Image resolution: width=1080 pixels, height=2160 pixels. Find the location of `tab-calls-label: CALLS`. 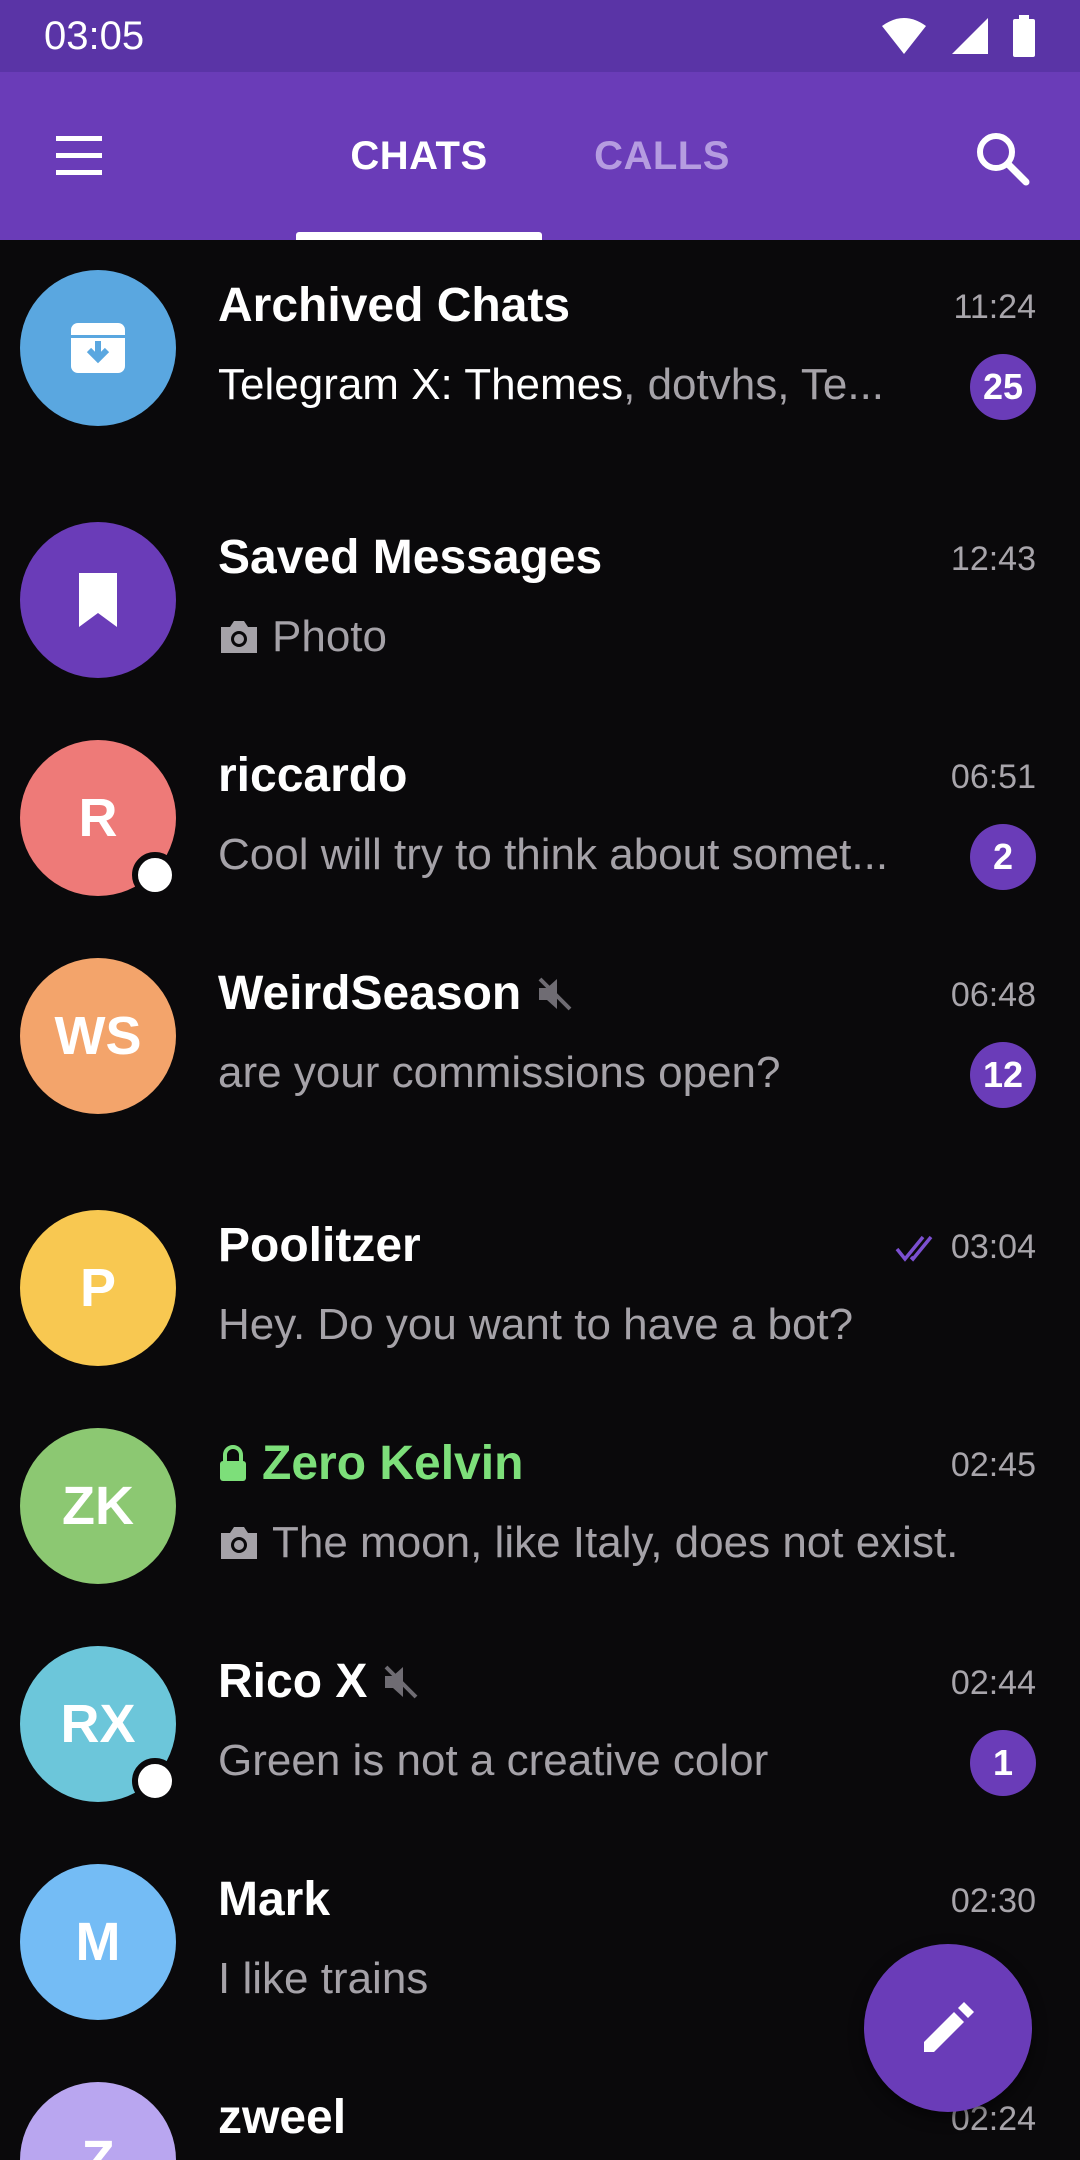

tab-calls-label: CALLS is located at coordinates (662, 155).